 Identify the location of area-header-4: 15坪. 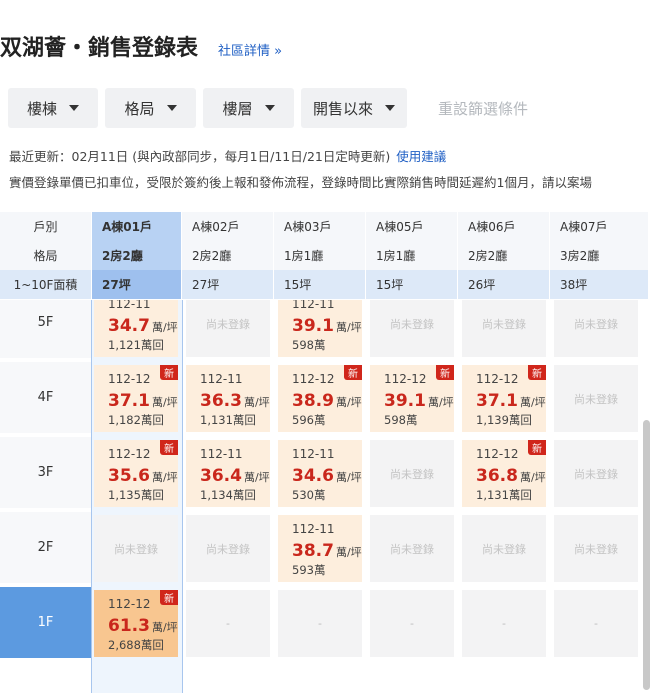
(412, 284).